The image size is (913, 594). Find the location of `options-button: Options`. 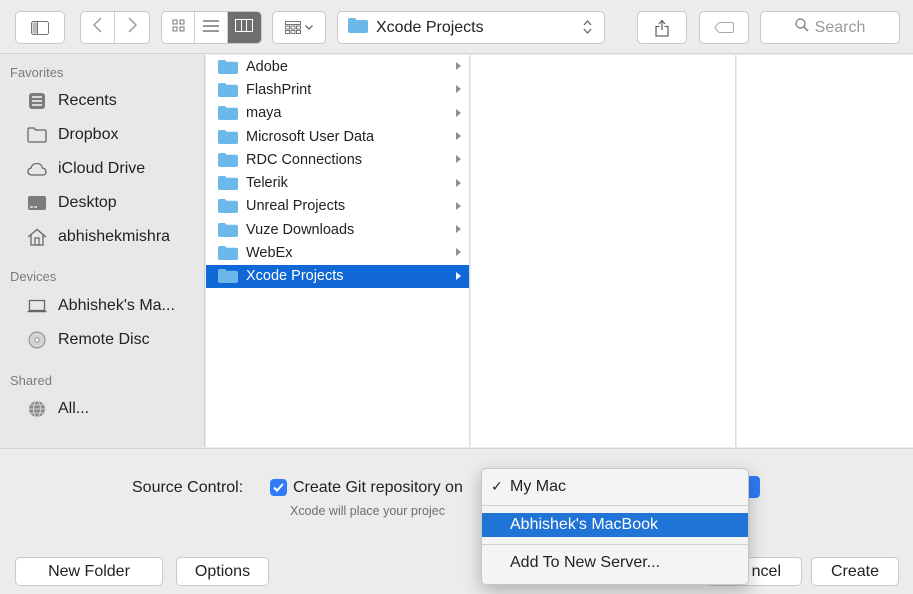

options-button: Options is located at coordinates (222, 571).